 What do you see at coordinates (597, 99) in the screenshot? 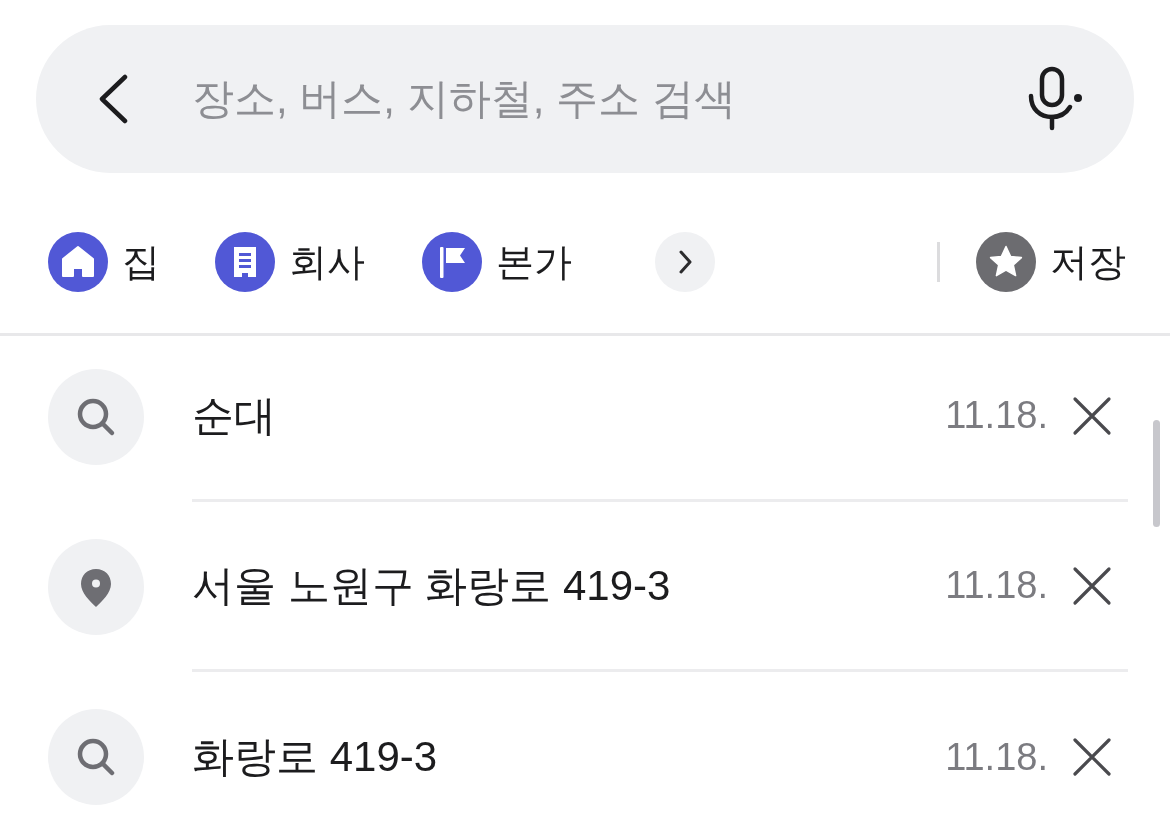
I see `search-input: 장소, 버스, 지하철, 주소 검색` at bounding box center [597, 99].